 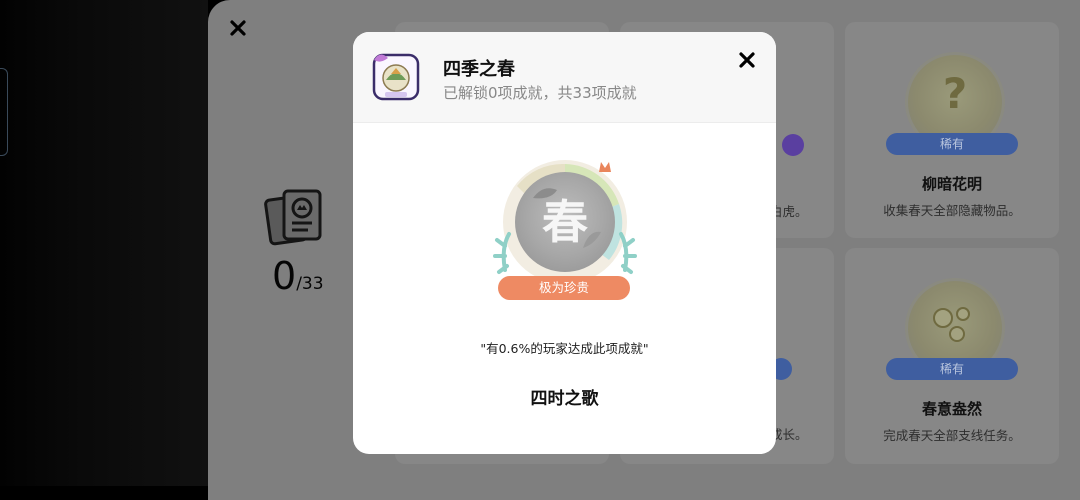 I want to click on rarity-badge, so click(x=793, y=145).